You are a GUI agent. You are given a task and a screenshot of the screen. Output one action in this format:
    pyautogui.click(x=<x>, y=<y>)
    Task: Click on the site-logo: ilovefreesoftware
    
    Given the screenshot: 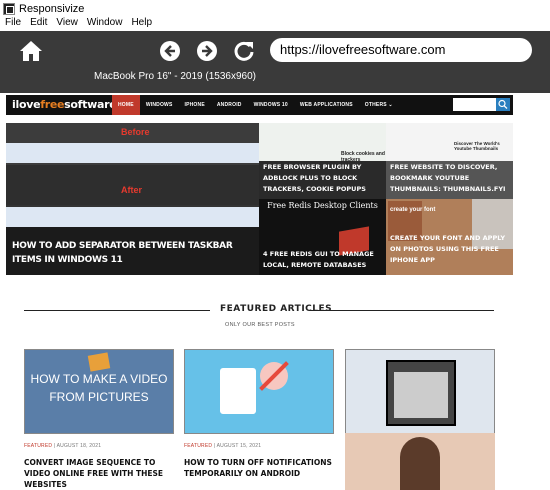 What is the action you would take?
    pyautogui.click(x=64, y=104)
    